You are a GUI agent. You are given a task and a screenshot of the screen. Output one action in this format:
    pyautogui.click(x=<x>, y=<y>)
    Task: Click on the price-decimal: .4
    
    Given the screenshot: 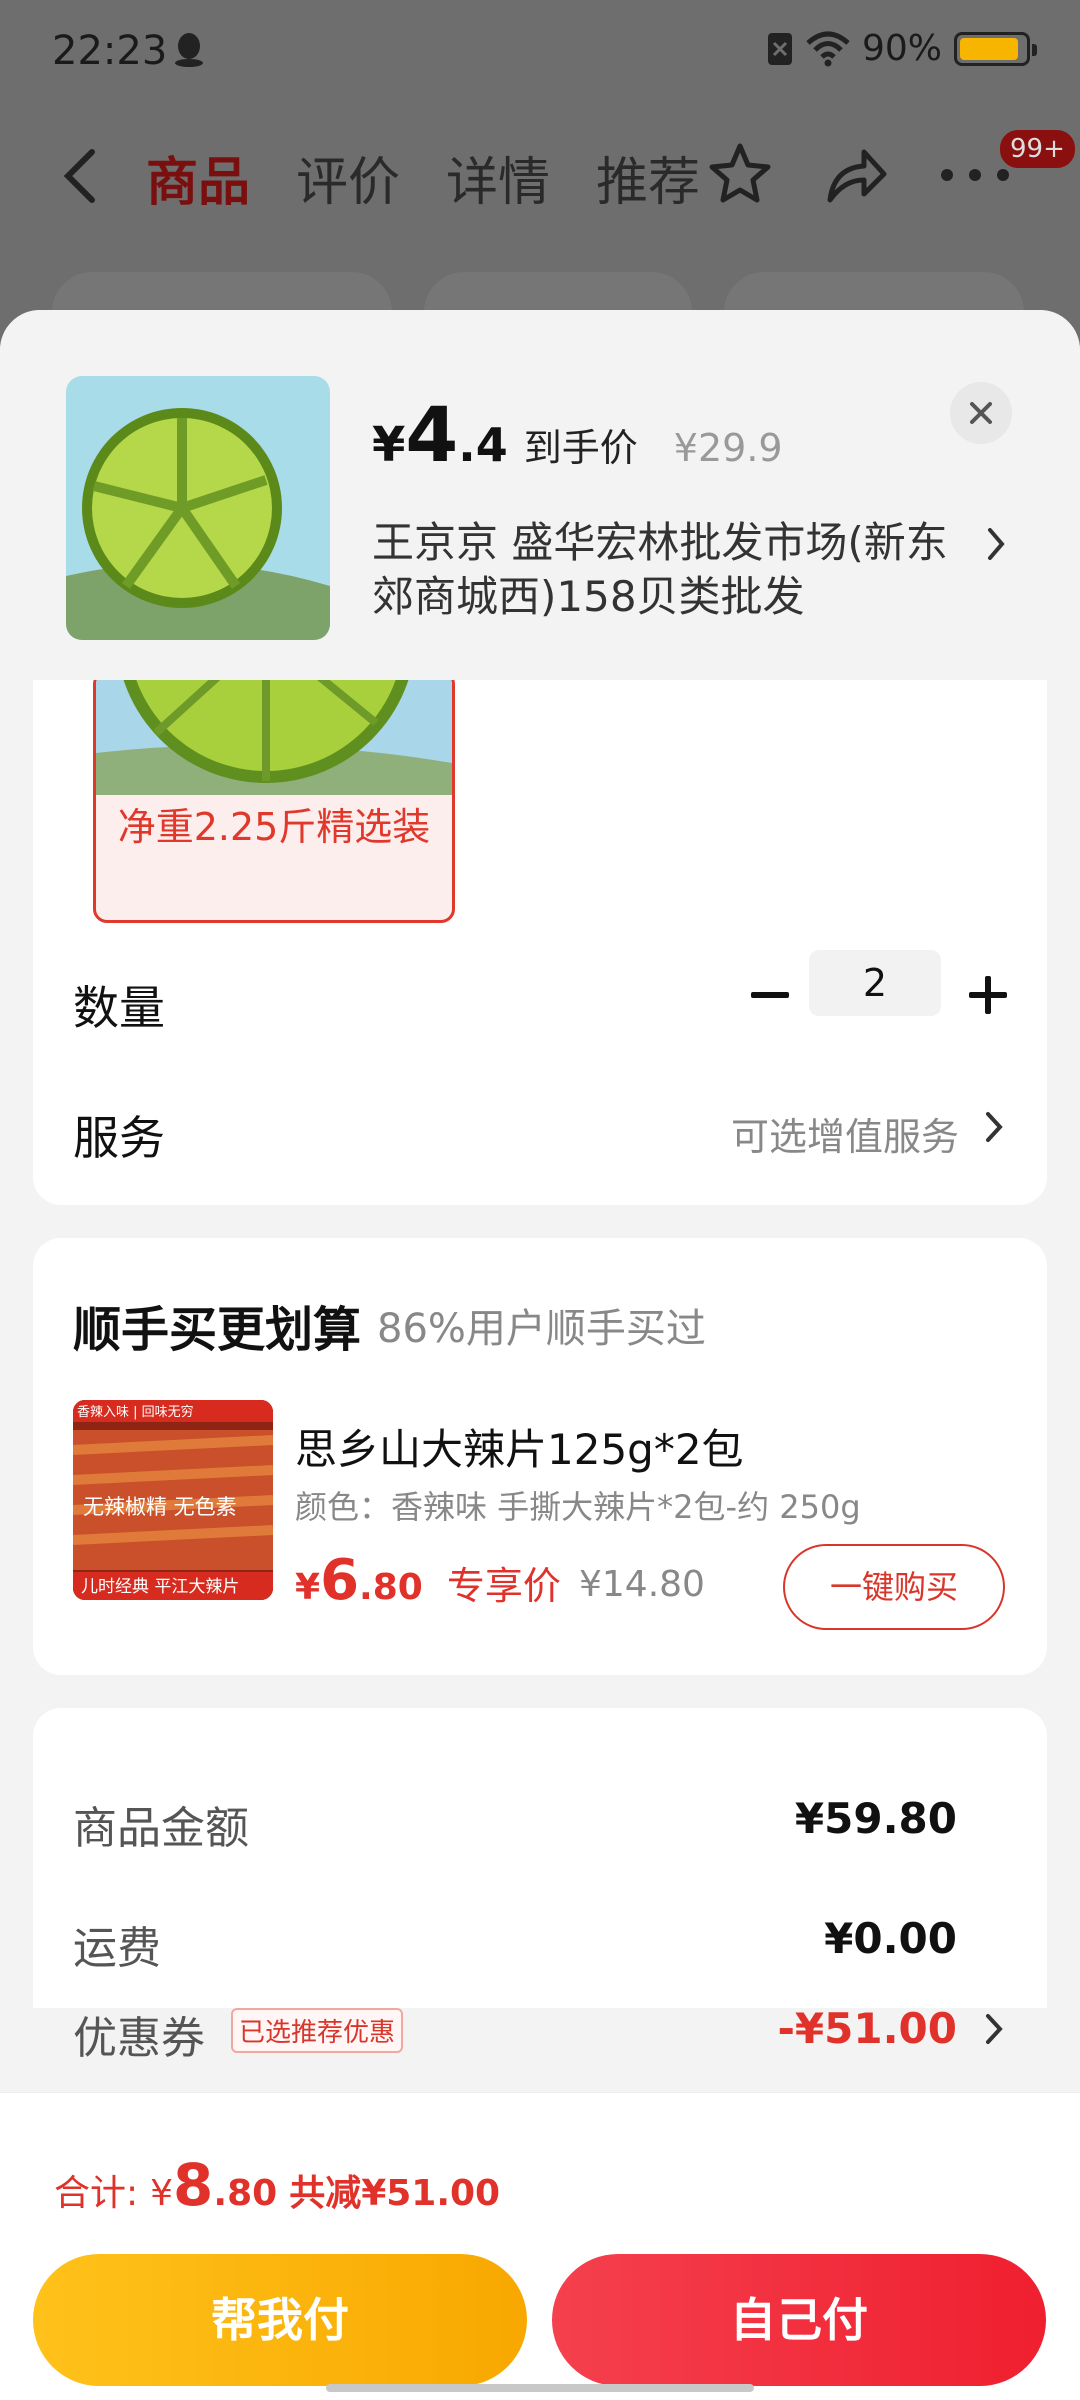 What is the action you would take?
    pyautogui.click(x=483, y=445)
    